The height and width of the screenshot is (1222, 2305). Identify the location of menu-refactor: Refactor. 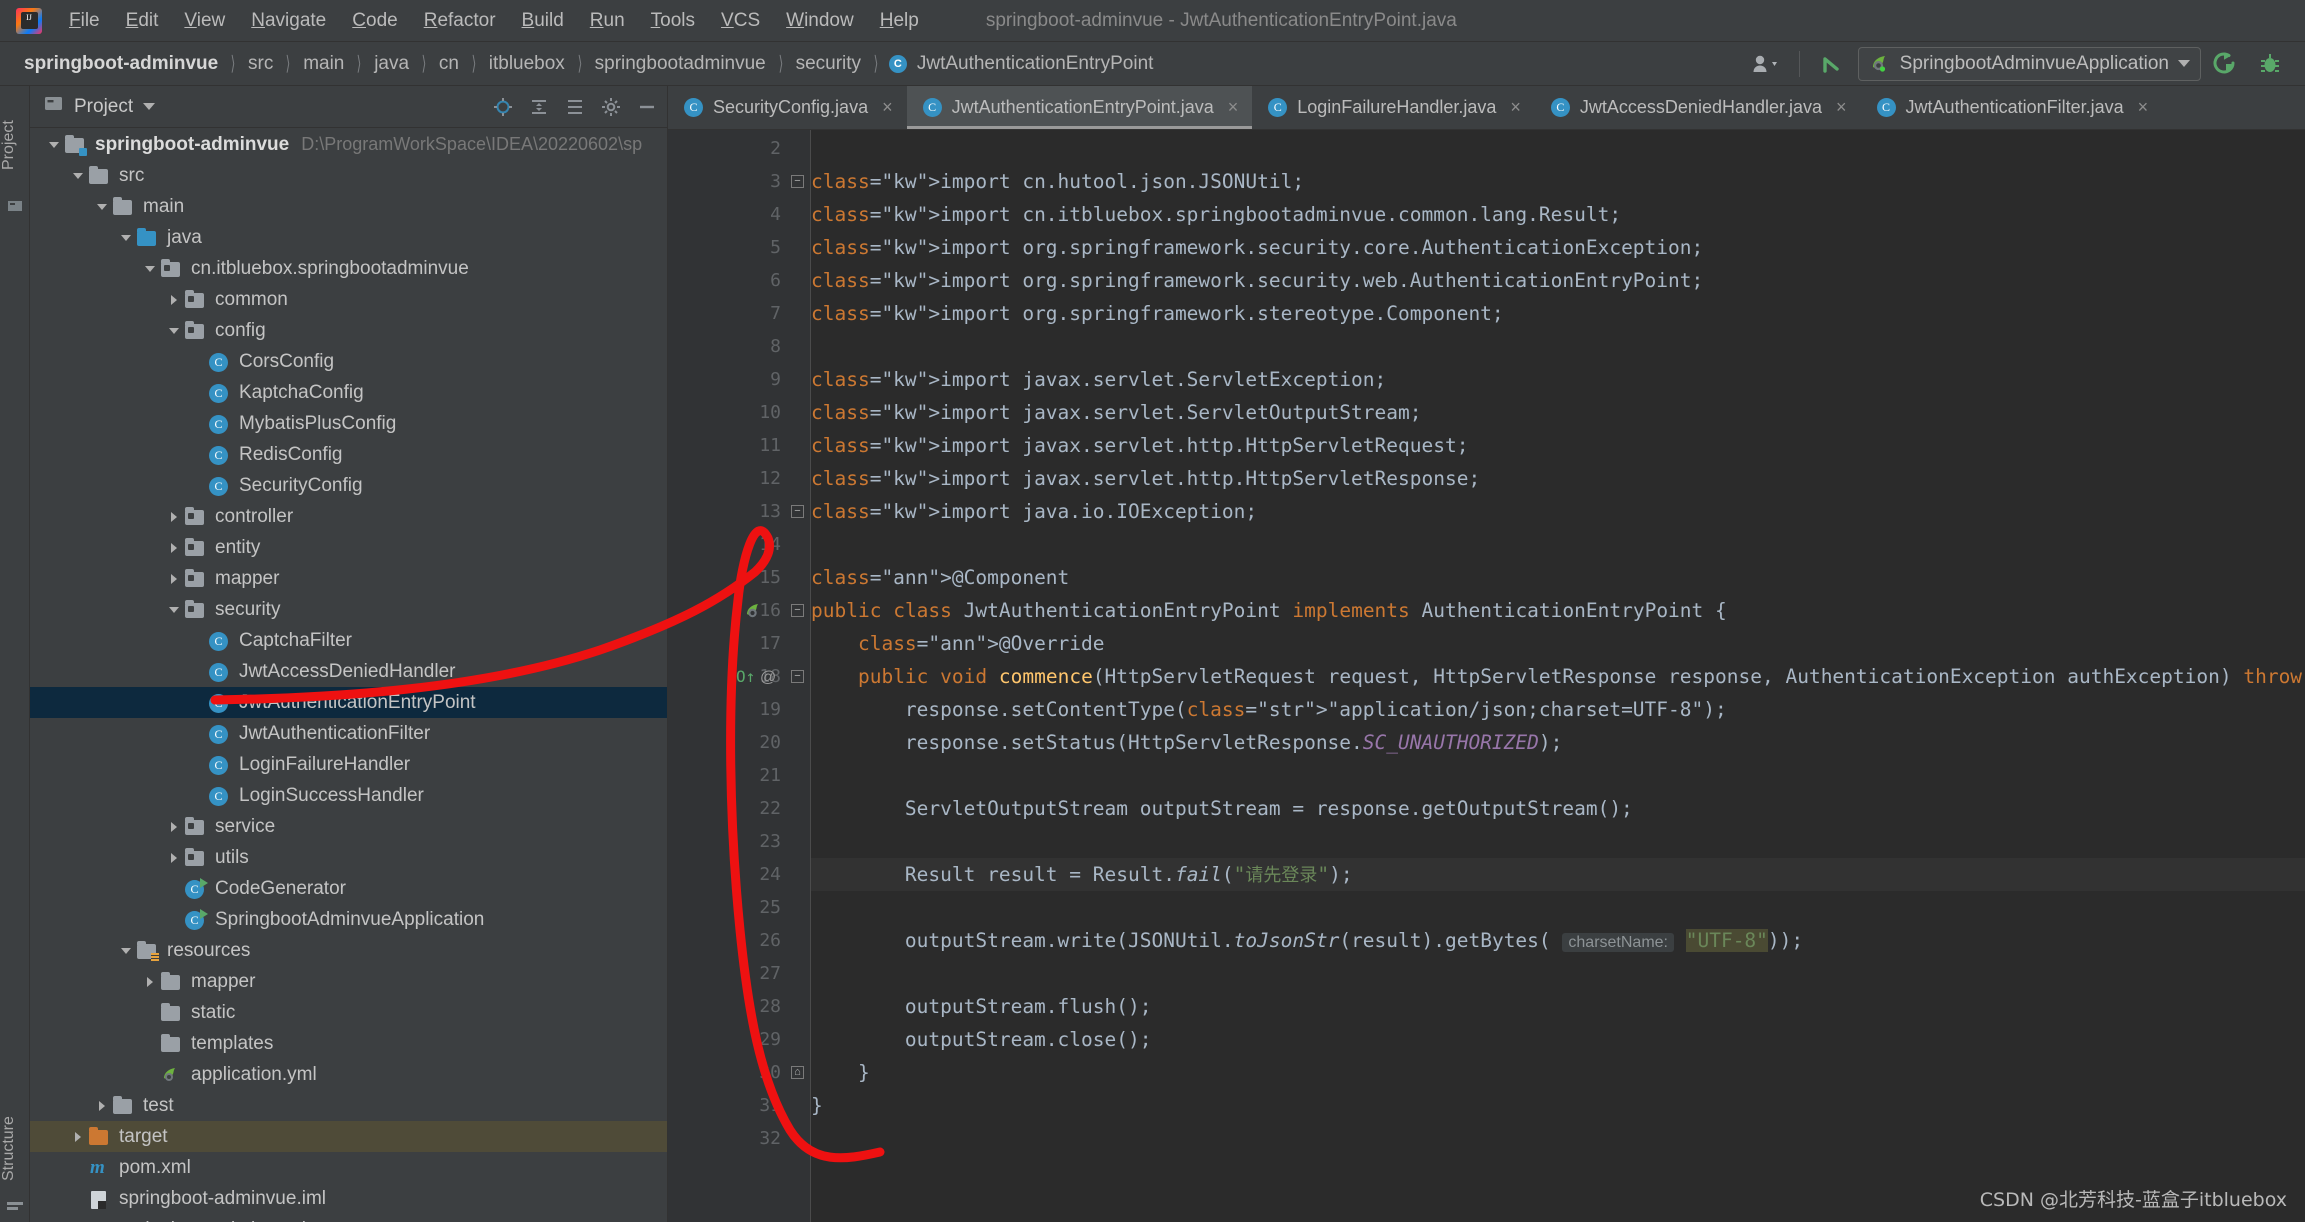
(460, 21).